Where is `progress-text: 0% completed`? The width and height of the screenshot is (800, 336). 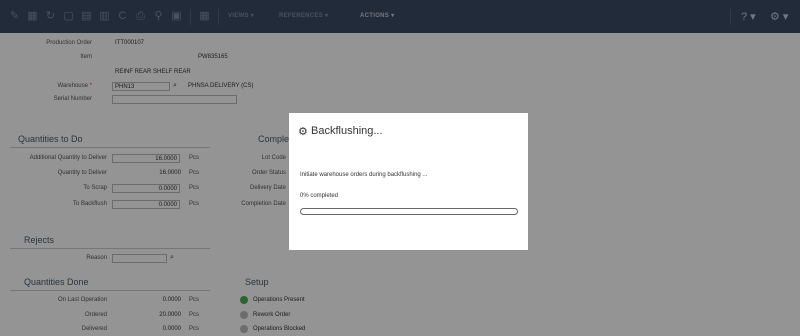
progress-text: 0% completed is located at coordinates (319, 196).